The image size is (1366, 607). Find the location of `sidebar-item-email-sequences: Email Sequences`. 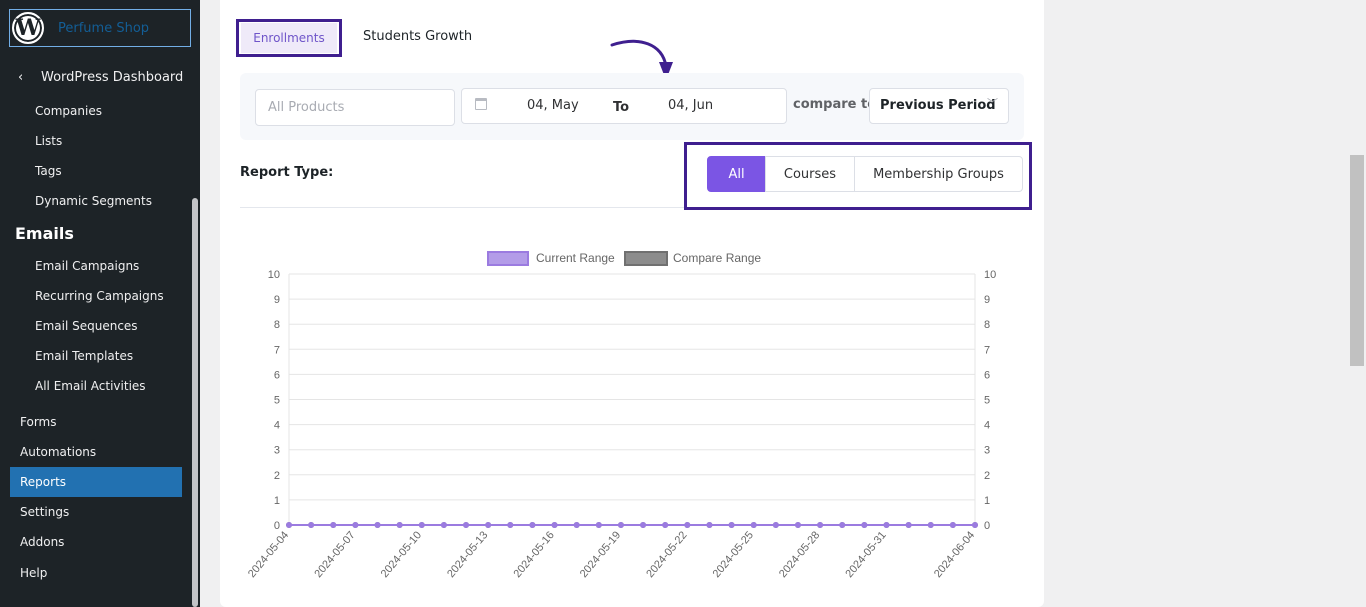

sidebar-item-email-sequences: Email Sequences is located at coordinates (86, 326).